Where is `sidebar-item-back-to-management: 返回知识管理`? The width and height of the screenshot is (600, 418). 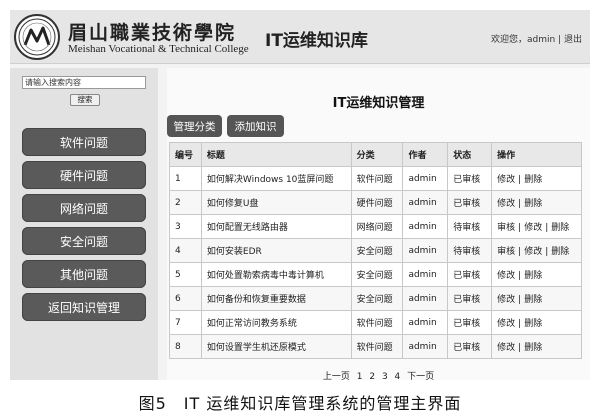 sidebar-item-back-to-management: 返回知识管理 is located at coordinates (84, 307).